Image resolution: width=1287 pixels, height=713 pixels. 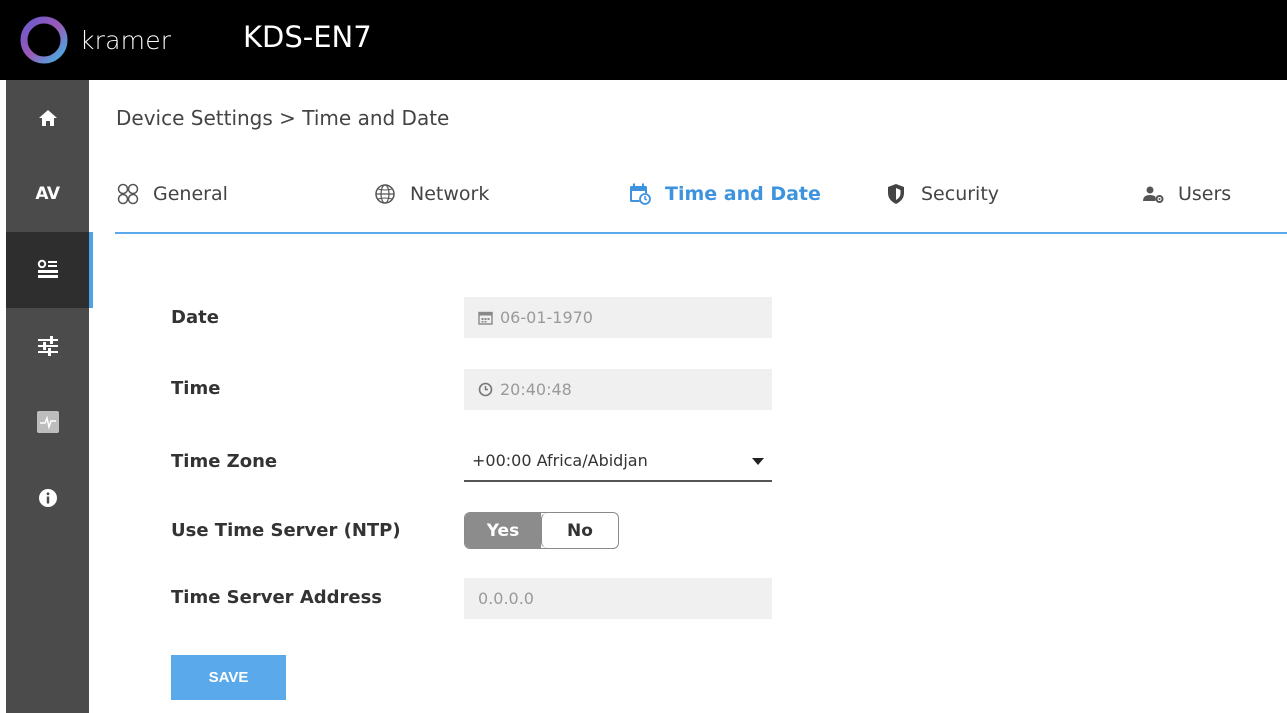 I want to click on general-icon, so click(x=128, y=194).